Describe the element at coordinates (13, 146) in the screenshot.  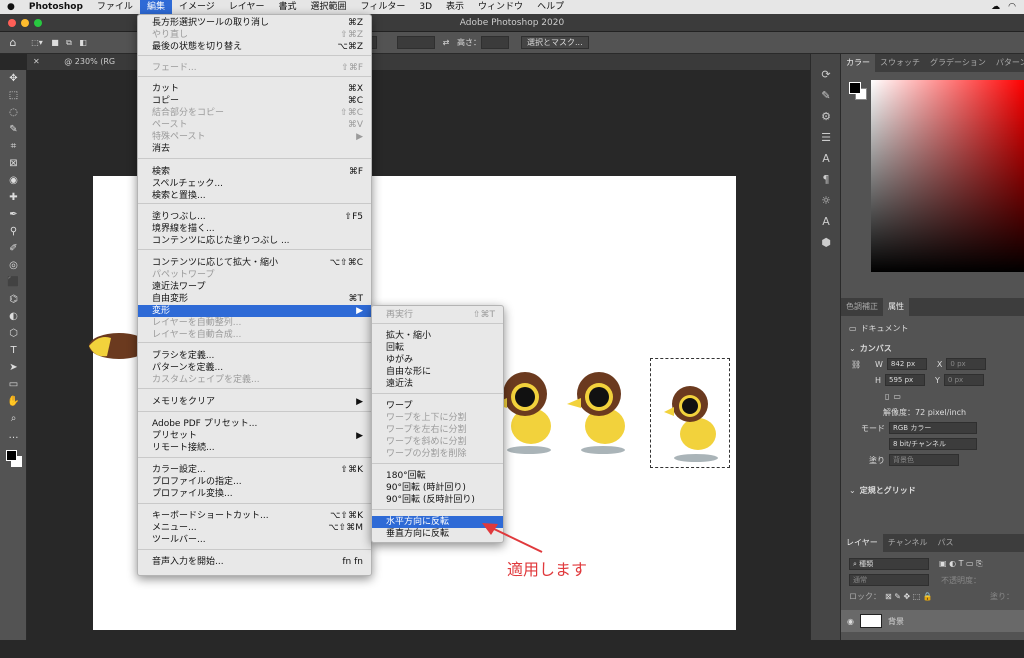
I see `tool-4-icon: ⌗` at that location.